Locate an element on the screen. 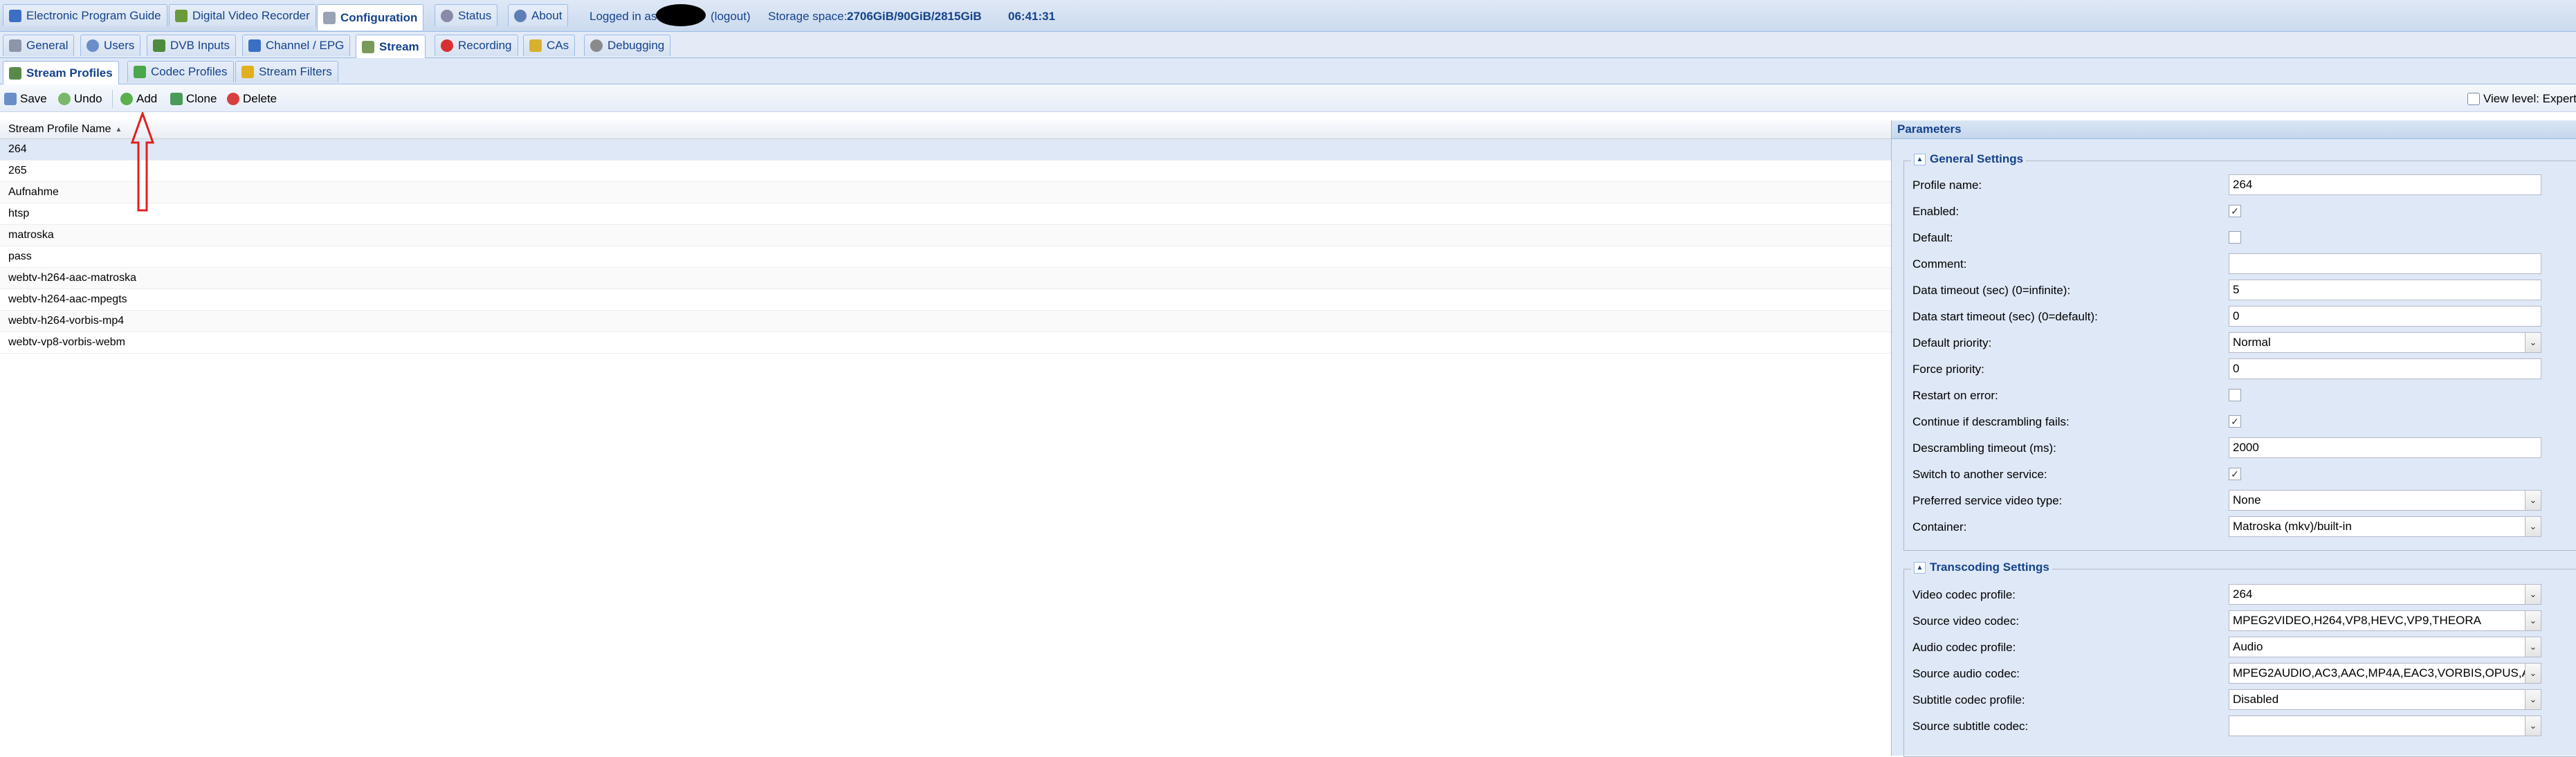  clone-icon is located at coordinates (177, 99).